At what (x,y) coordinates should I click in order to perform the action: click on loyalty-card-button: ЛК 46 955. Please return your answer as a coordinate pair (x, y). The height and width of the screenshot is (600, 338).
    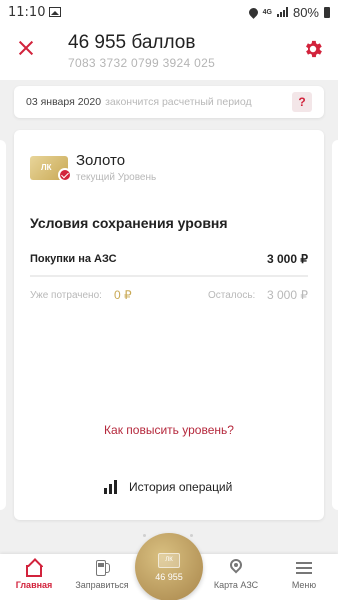
    Looking at the image, I should click on (169, 566).